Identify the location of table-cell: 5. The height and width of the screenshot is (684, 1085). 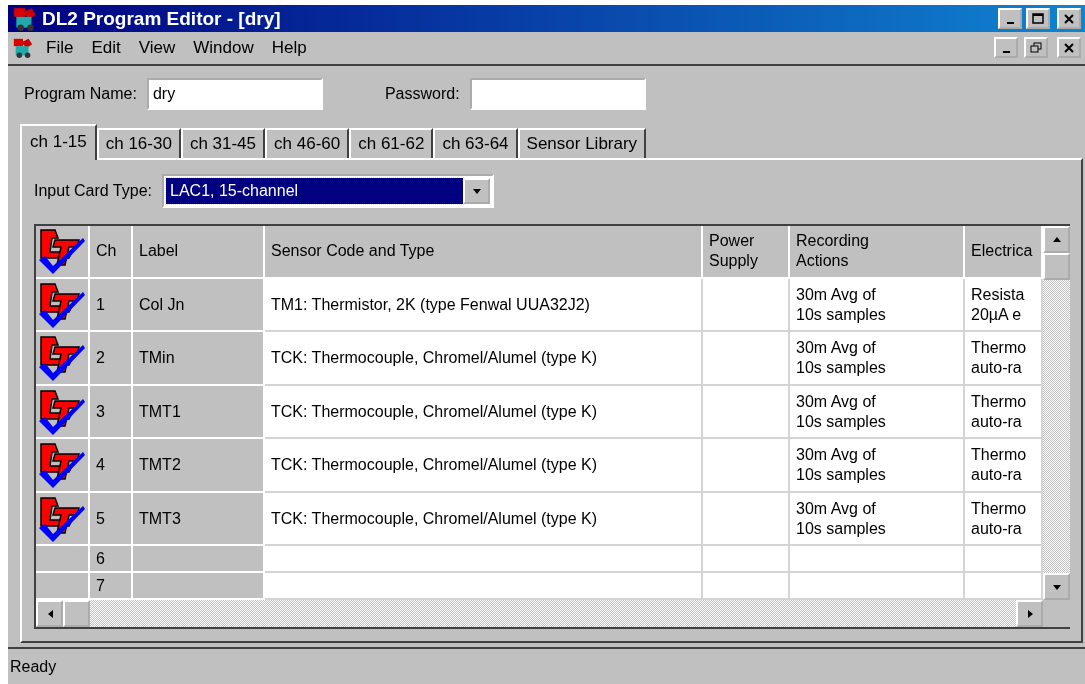
(111, 519).